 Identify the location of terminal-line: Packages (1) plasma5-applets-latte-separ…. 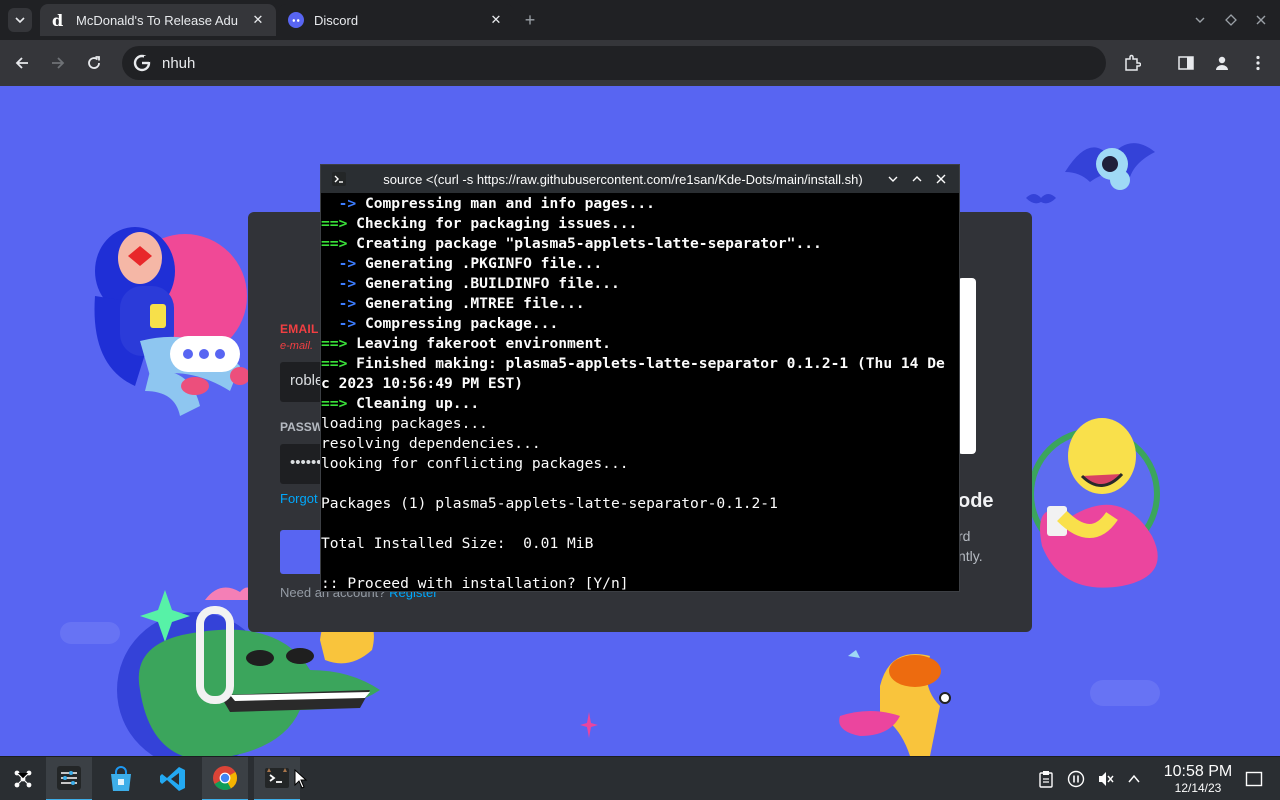
(640, 504).